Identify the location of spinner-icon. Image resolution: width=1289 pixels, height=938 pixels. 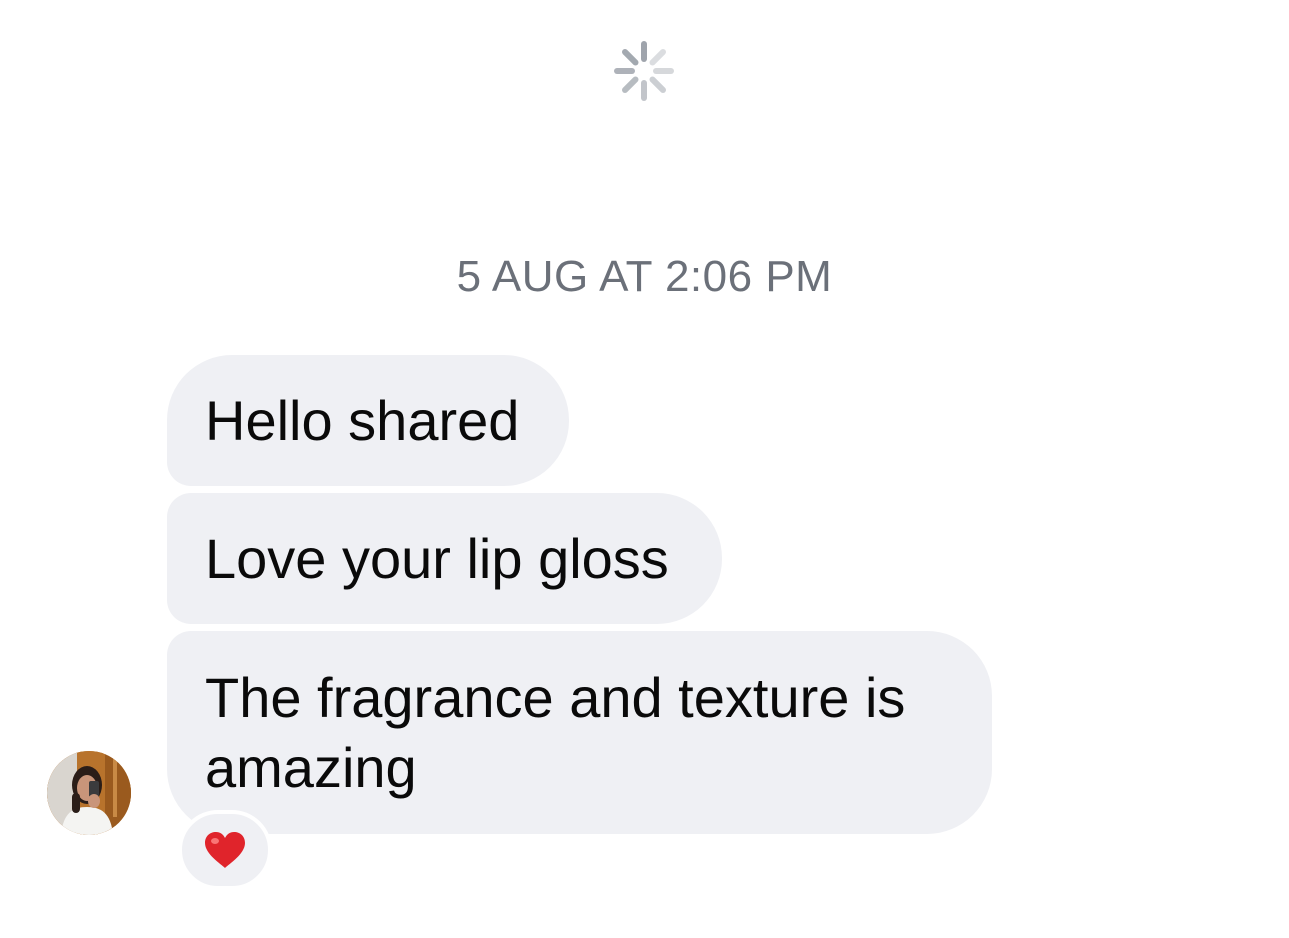
(644, 71).